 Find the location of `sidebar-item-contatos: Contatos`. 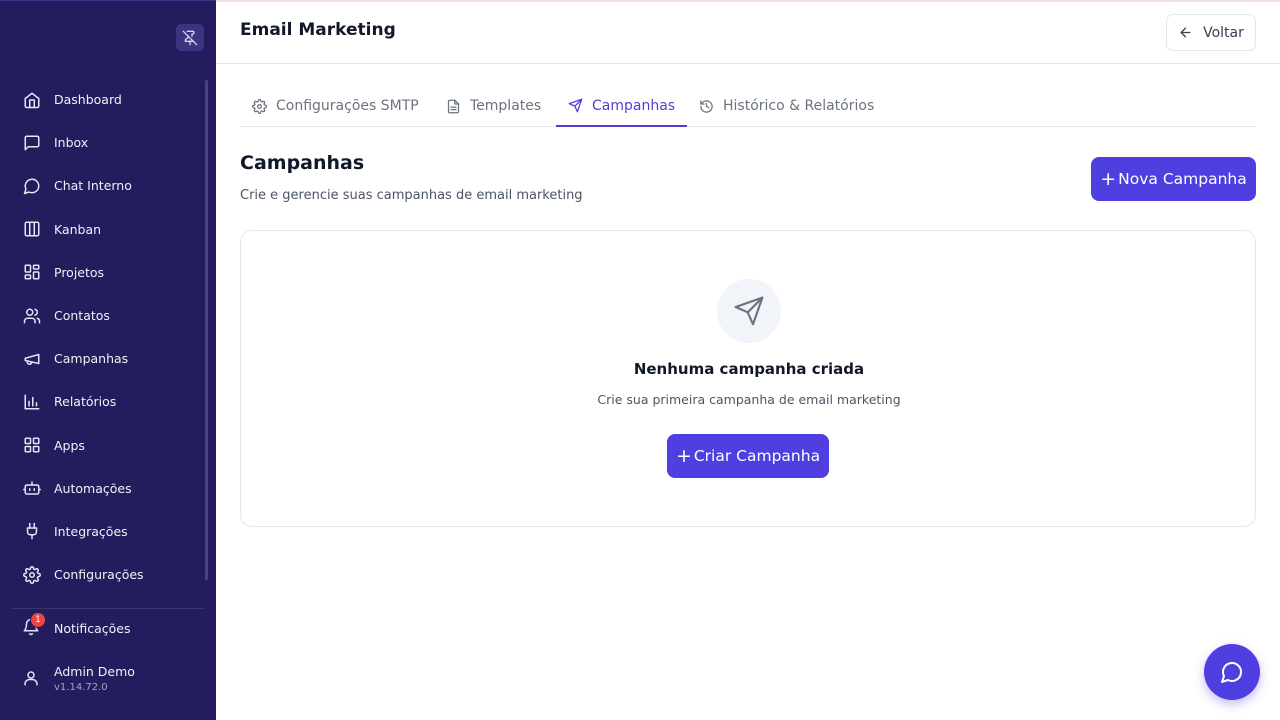

sidebar-item-contatos: Contatos is located at coordinates (108, 315).